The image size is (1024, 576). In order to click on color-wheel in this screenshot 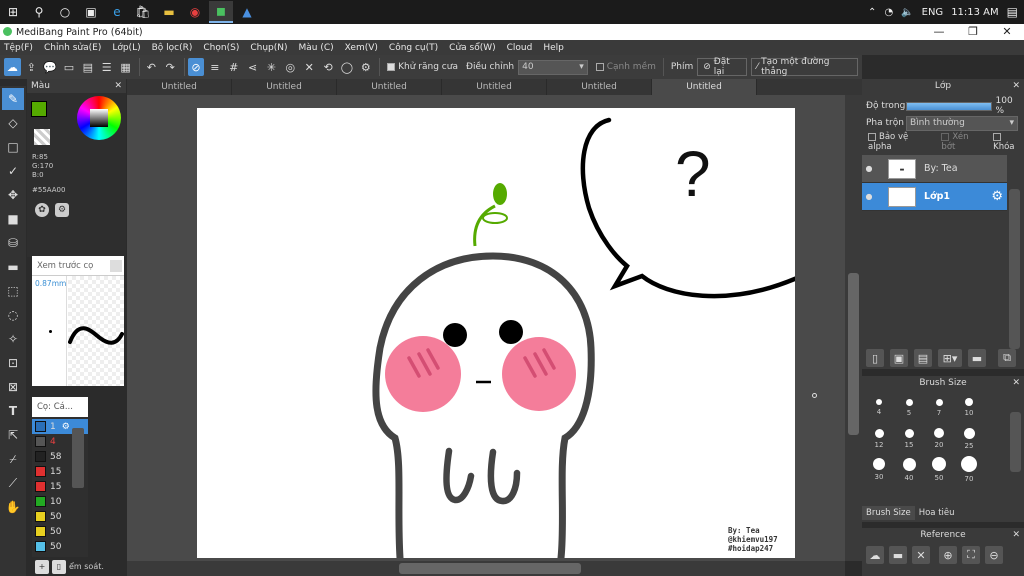, I will do `click(99, 118)`.